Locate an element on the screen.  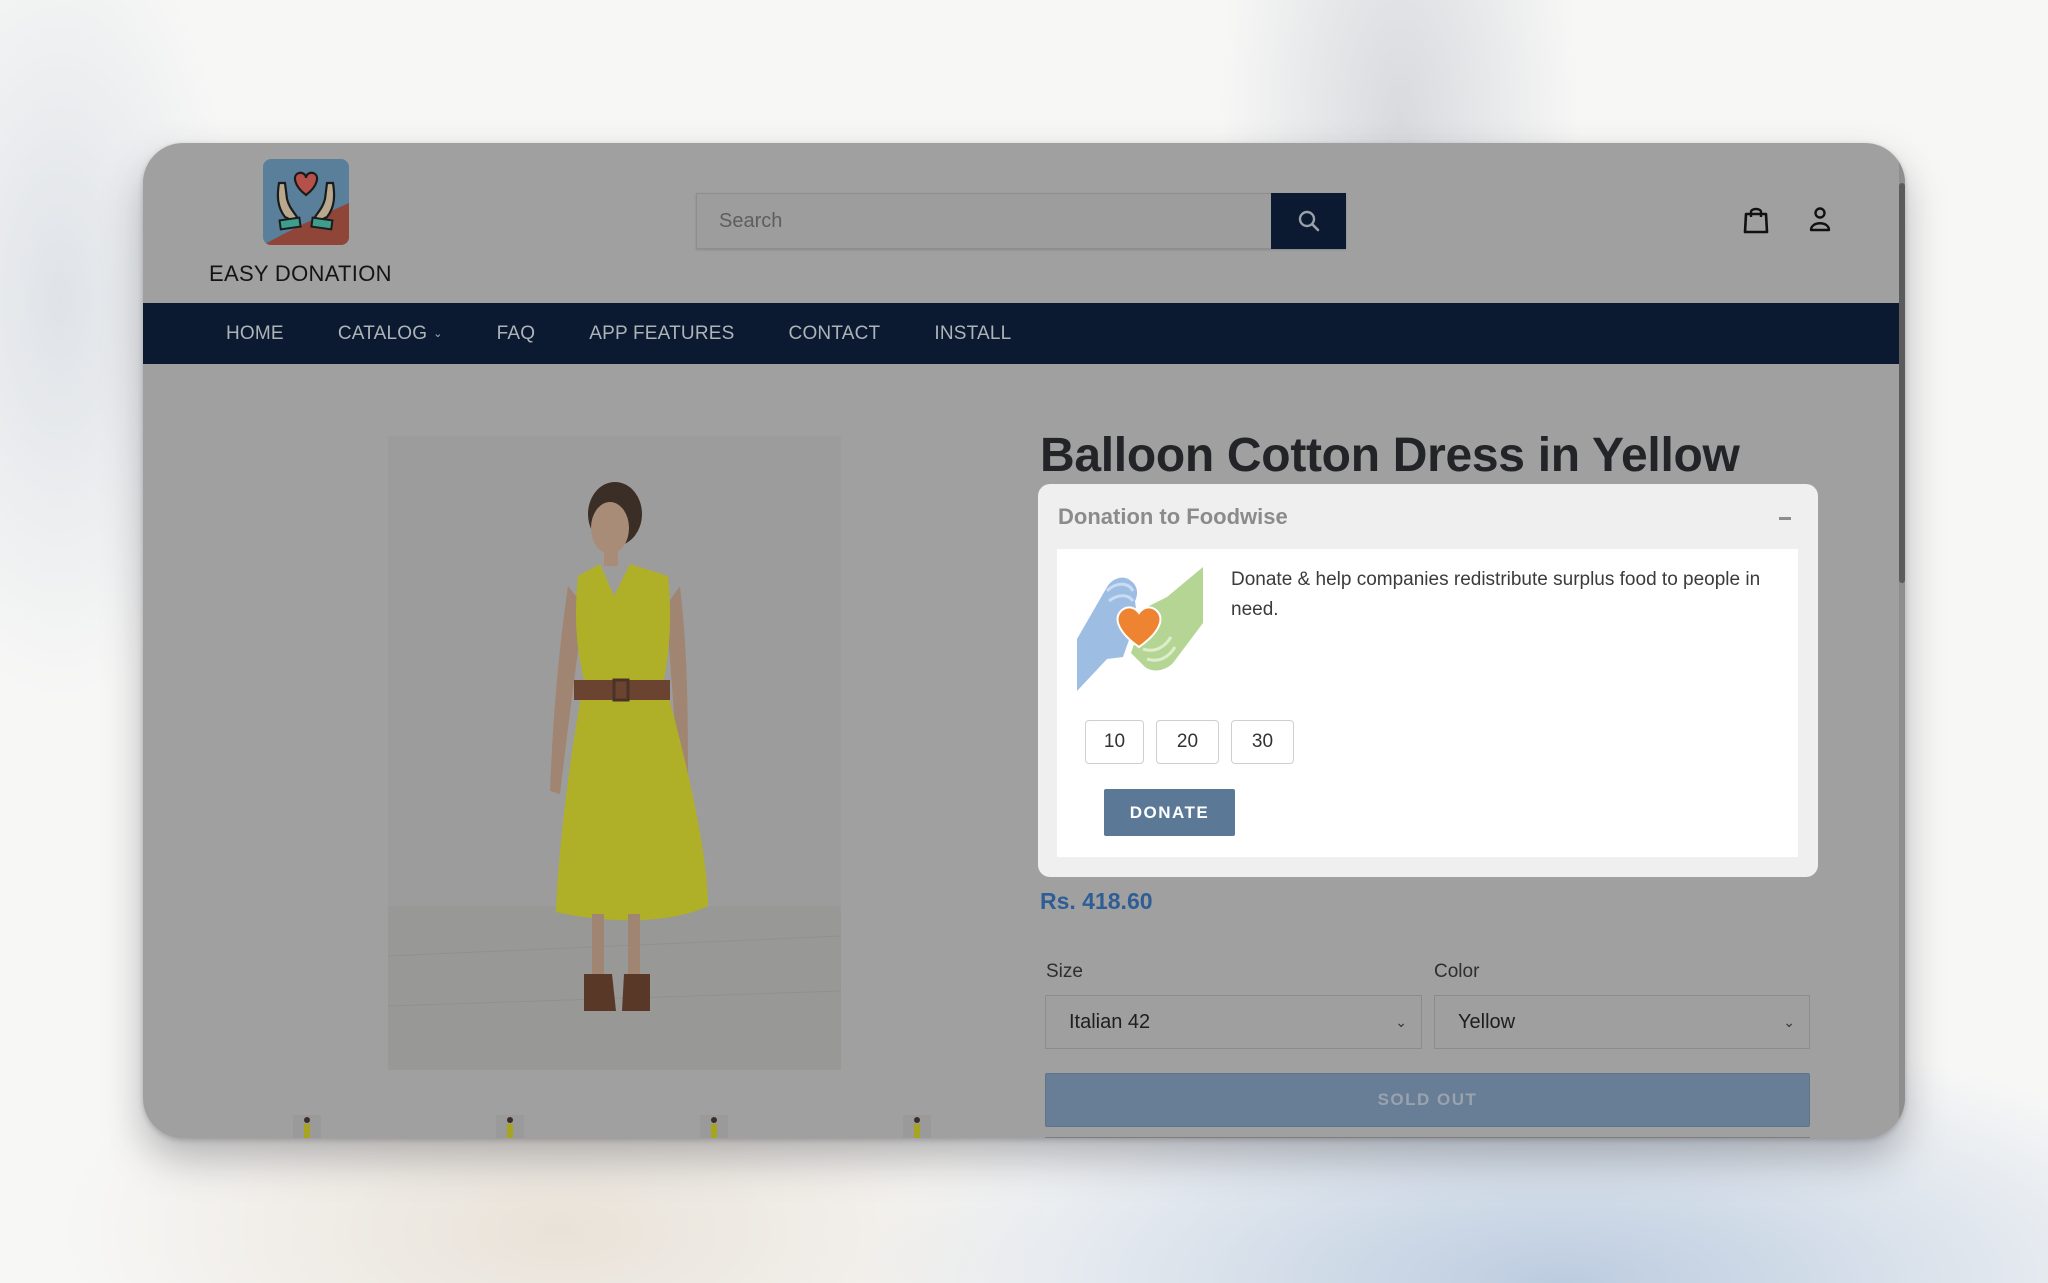
site-header: EASY DONATION is located at coordinates (1021, 223).